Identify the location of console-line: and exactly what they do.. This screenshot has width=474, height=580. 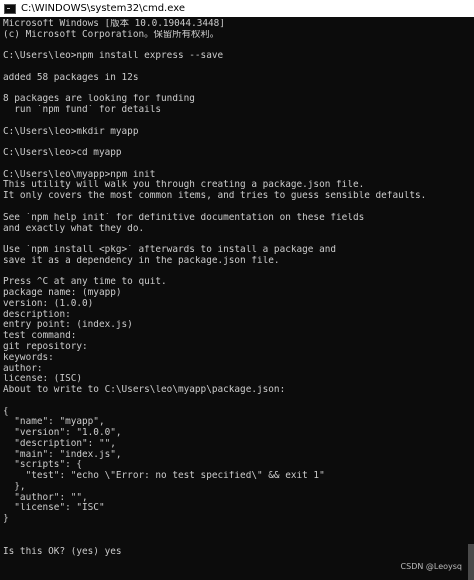
(74, 228).